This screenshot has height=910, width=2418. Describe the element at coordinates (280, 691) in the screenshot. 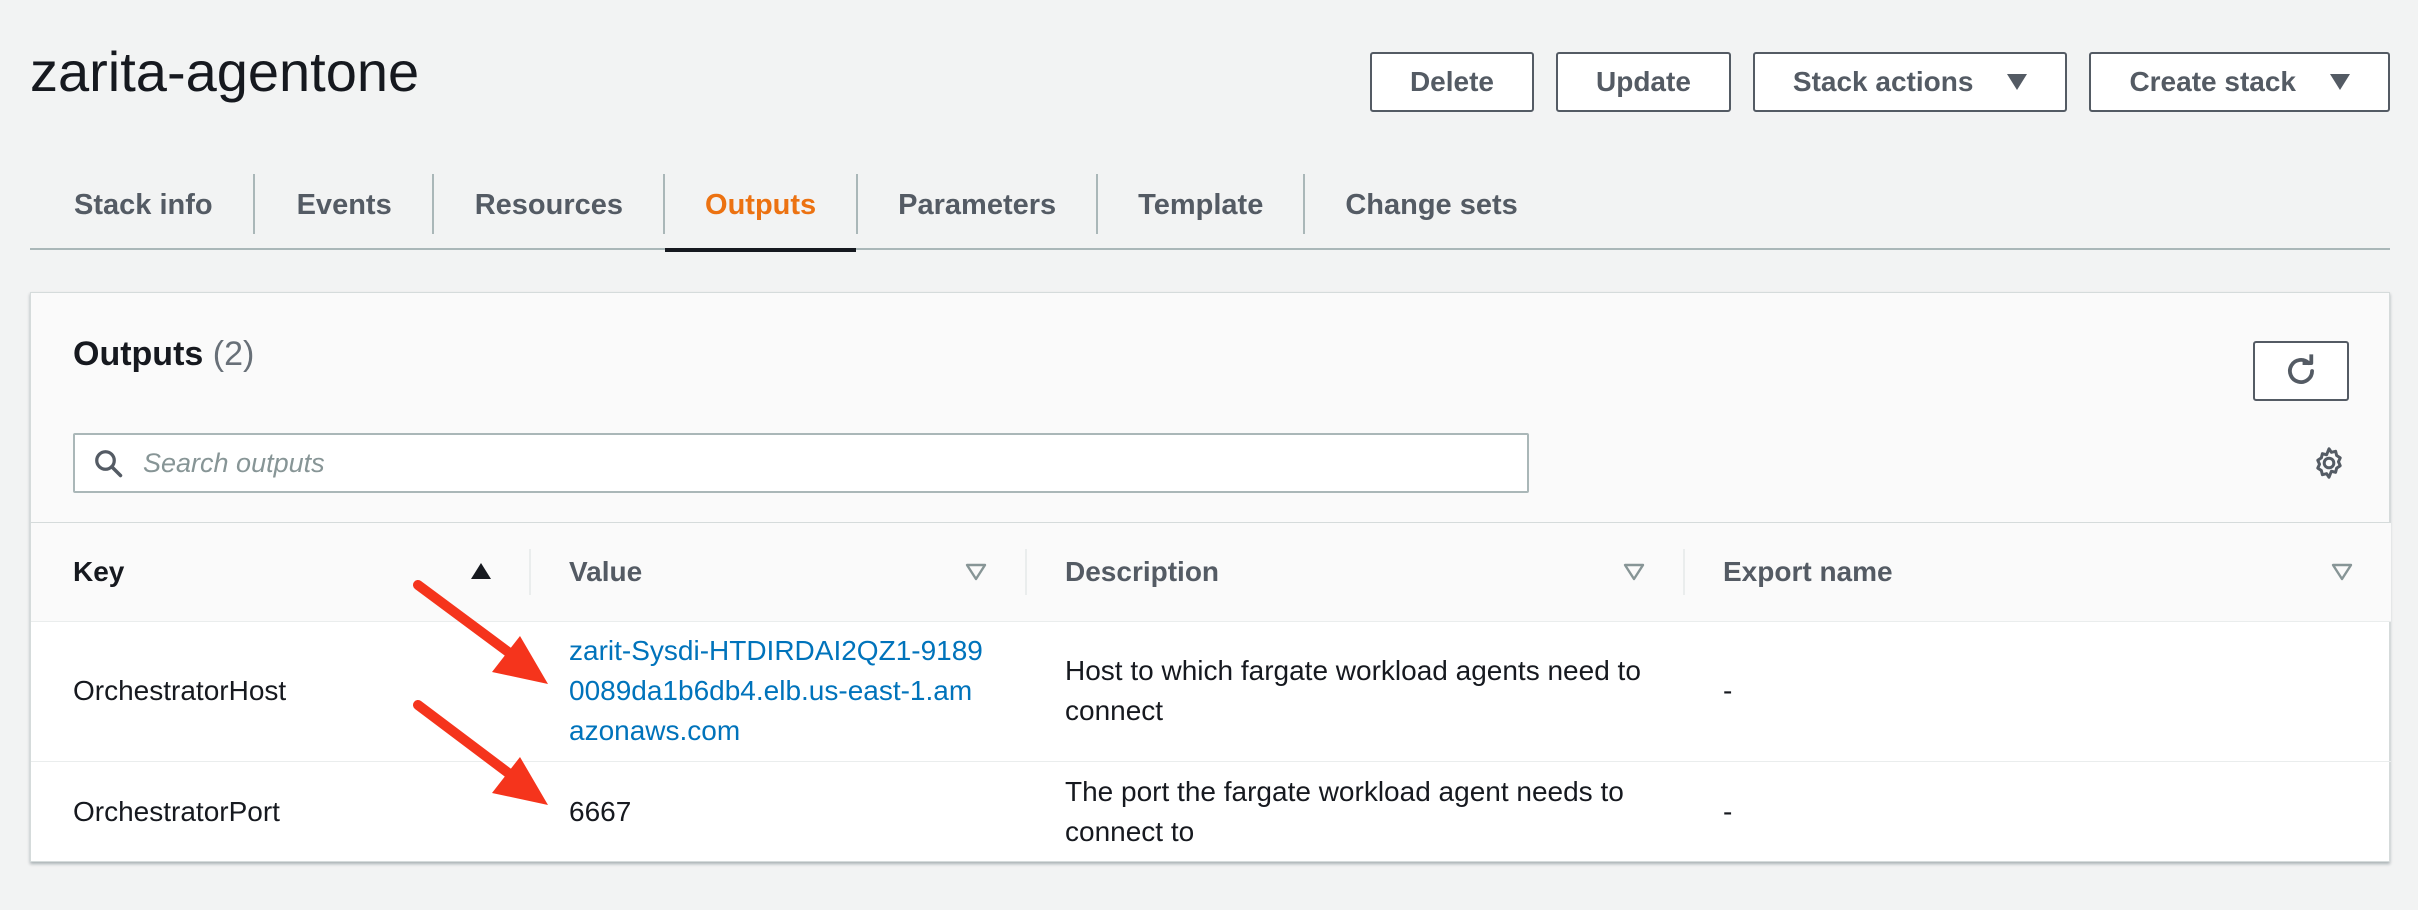

I see `cell-key: OrchestratorHost` at that location.